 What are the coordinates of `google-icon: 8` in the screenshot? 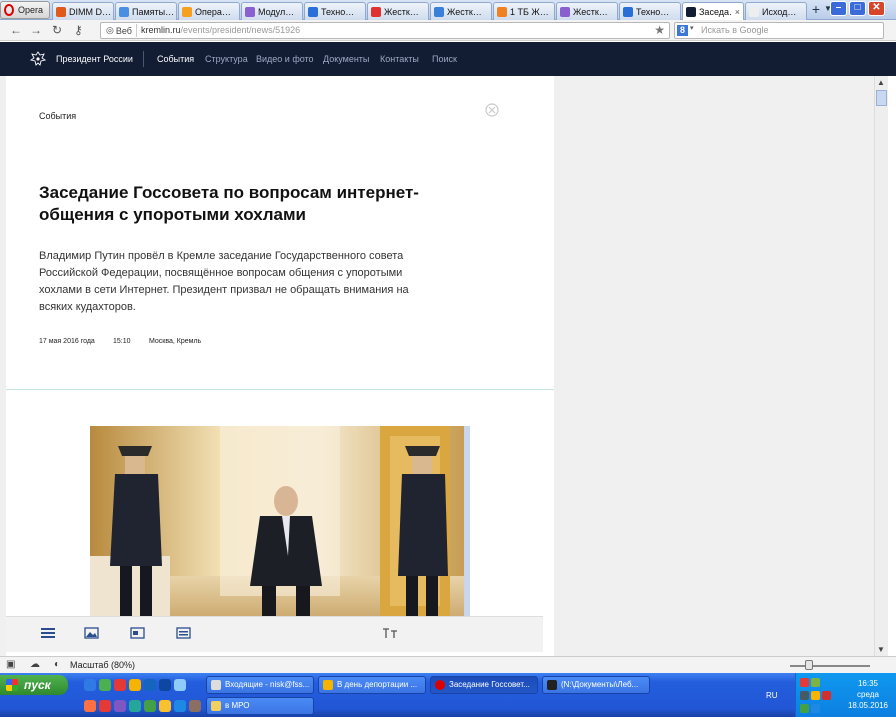 It's located at (682, 30).